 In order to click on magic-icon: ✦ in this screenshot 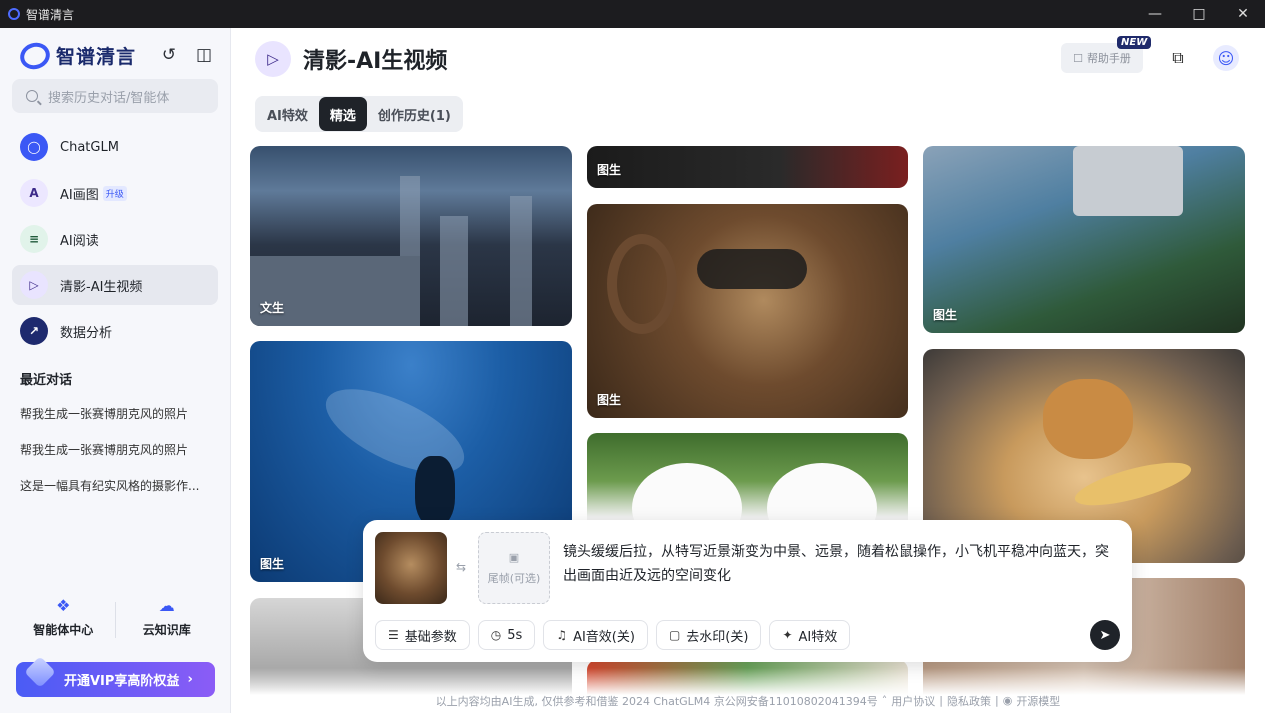, I will do `click(787, 635)`.